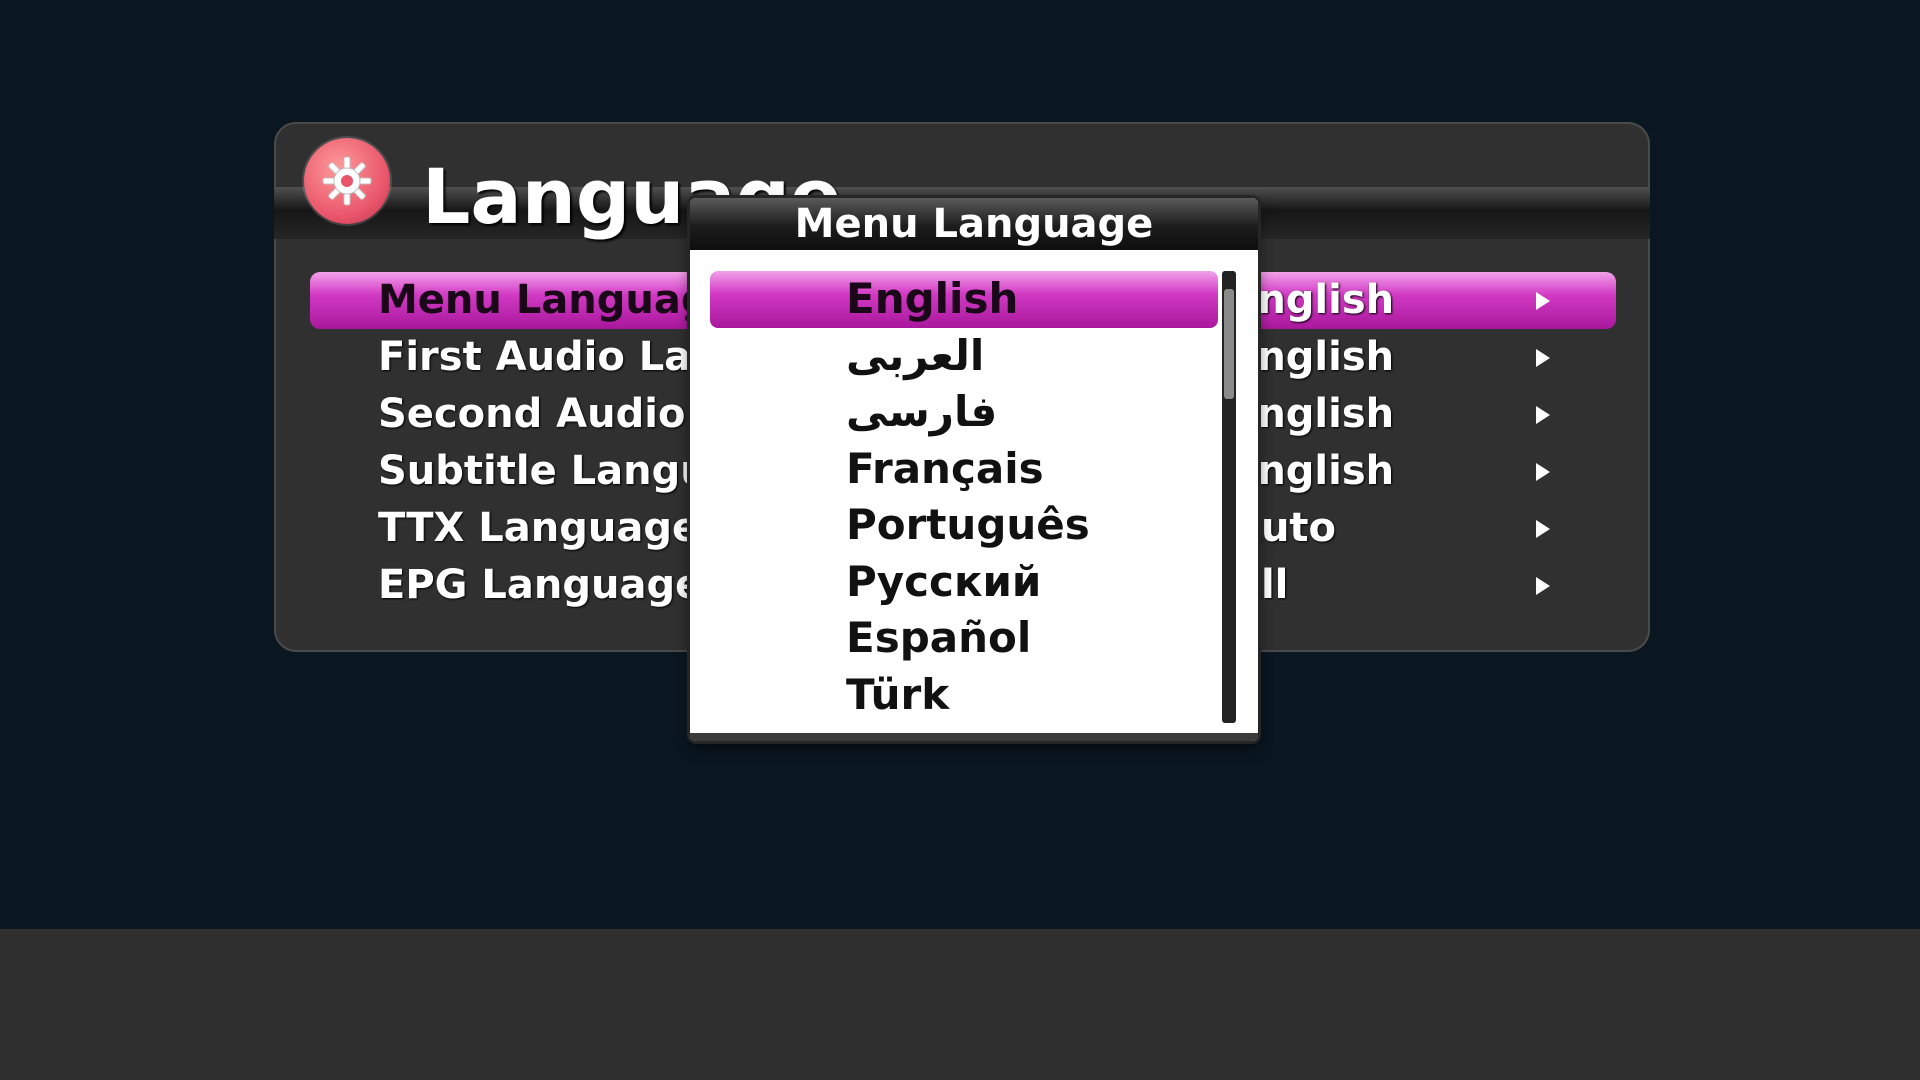 This screenshot has width=1920, height=1080. What do you see at coordinates (939, 637) in the screenshot?
I see `language-option-label: Español` at bounding box center [939, 637].